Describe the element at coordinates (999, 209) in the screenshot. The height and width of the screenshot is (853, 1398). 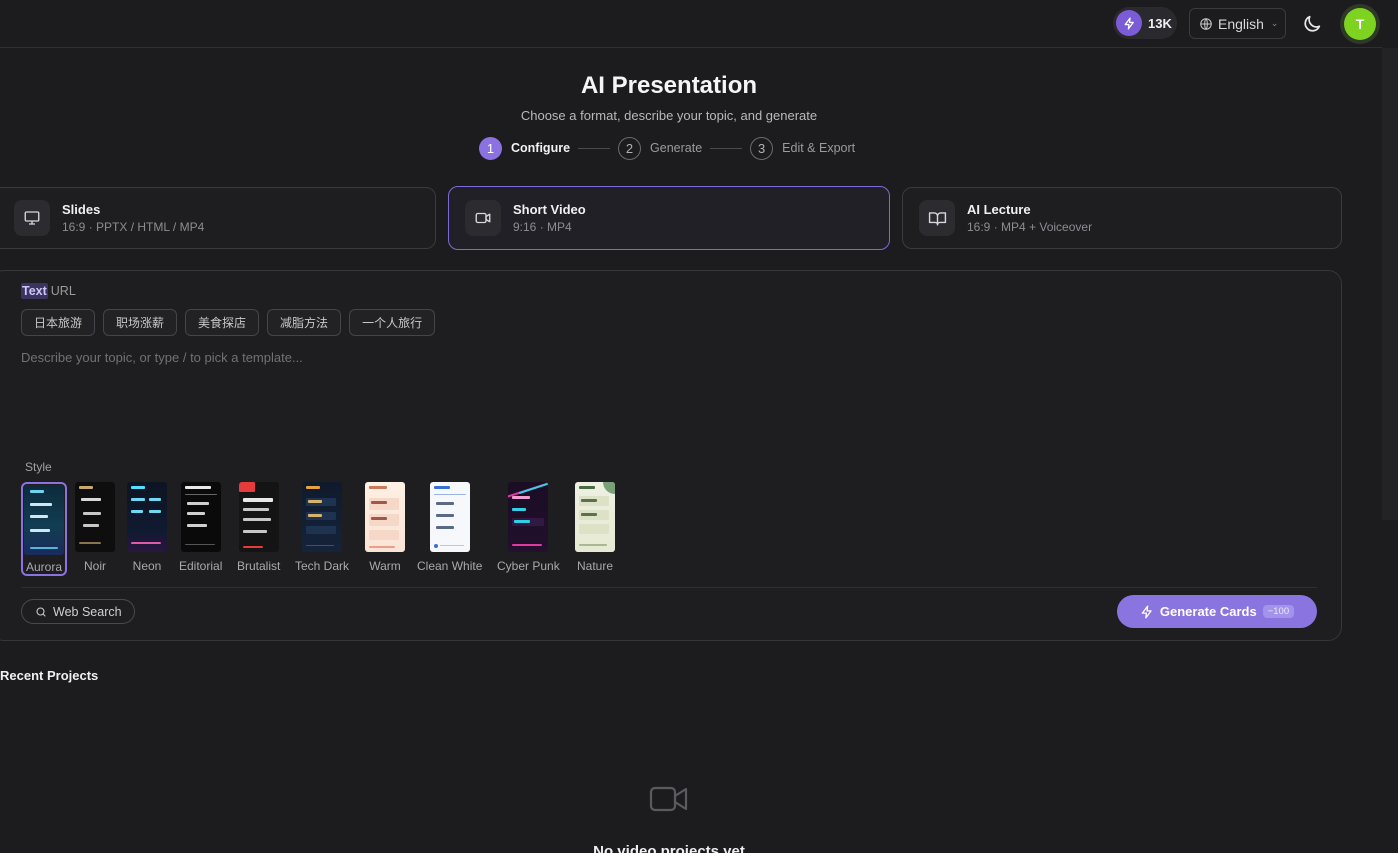
I see `format-name: AI Lecture` at that location.